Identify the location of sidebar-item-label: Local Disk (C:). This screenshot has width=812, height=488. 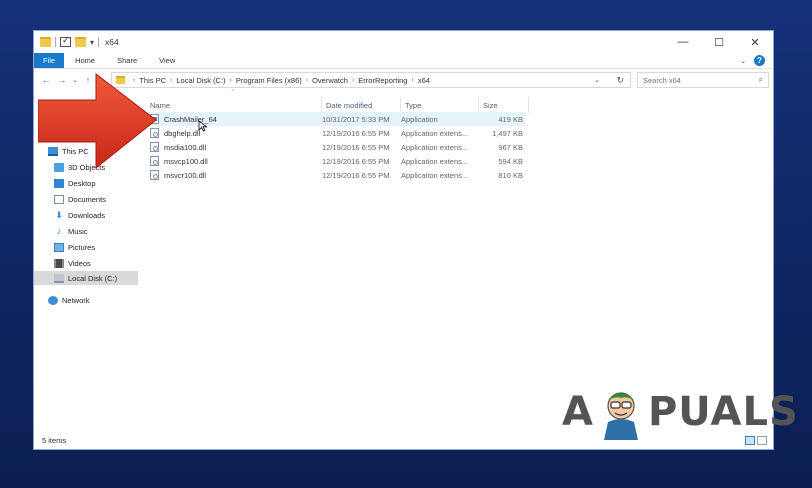
(93, 278).